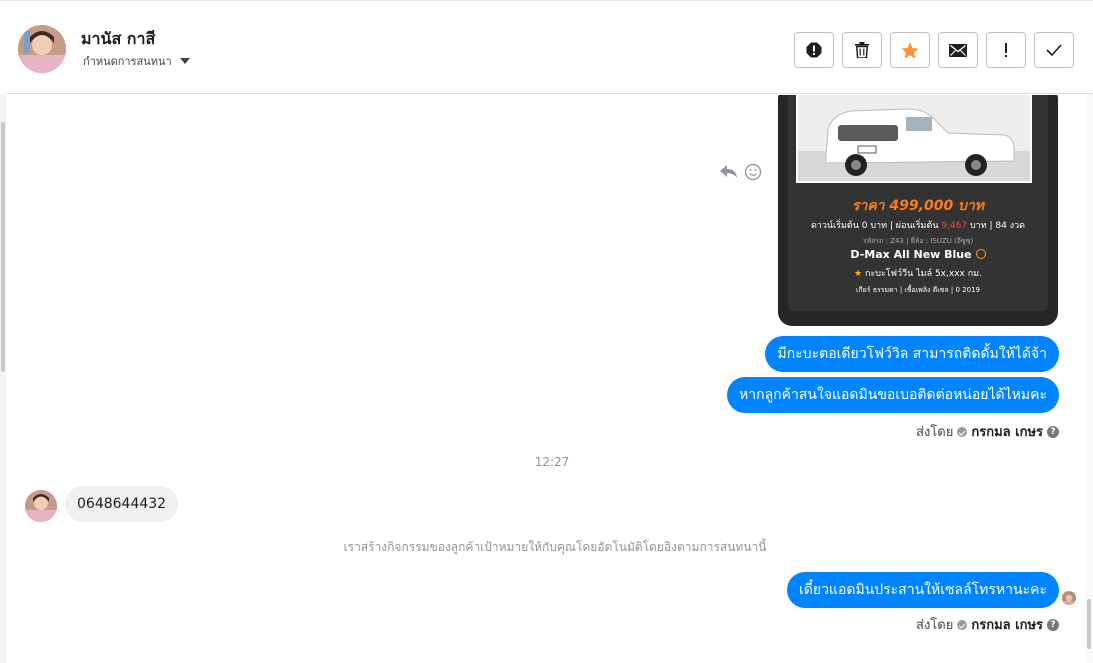 The width and height of the screenshot is (1093, 663). What do you see at coordinates (954, 226) in the screenshot?
I see `installment-amount: 9,467` at bounding box center [954, 226].